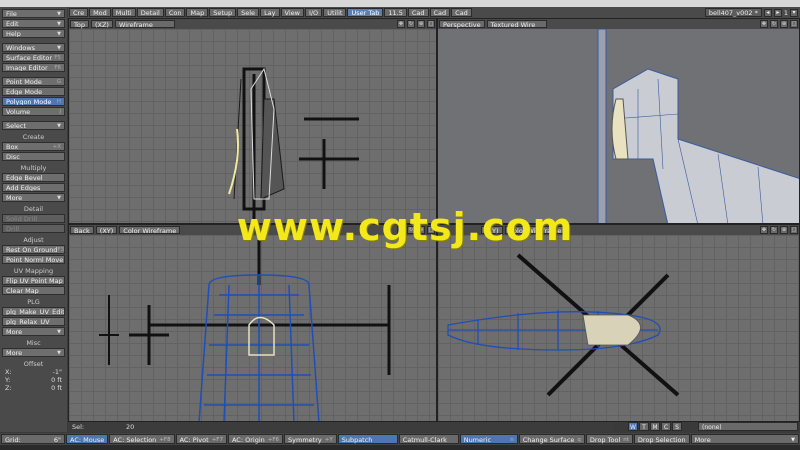 Image resolution: width=800 pixels, height=450 pixels. Describe the element at coordinates (33, 146) in the screenshot. I see `box-button: Box +X` at that location.